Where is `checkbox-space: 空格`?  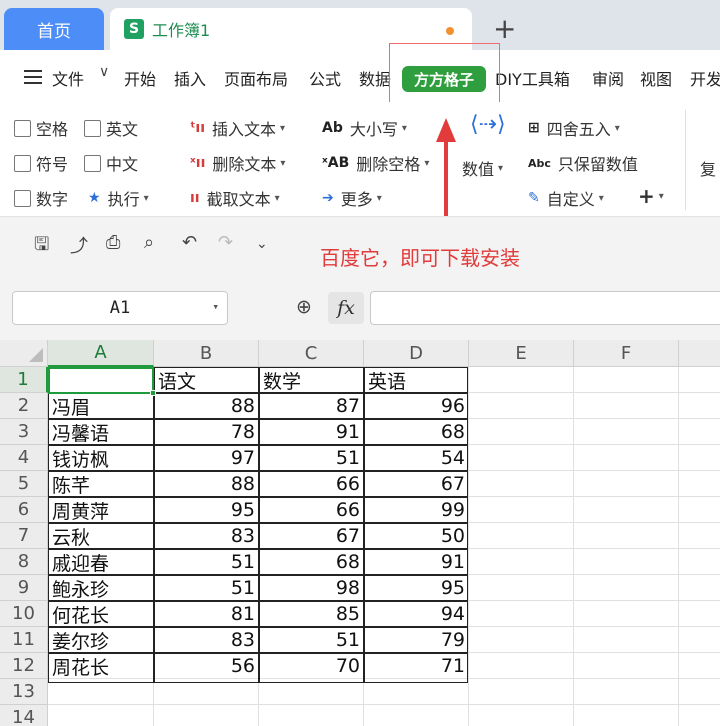
checkbox-space: 空格 is located at coordinates (41, 128).